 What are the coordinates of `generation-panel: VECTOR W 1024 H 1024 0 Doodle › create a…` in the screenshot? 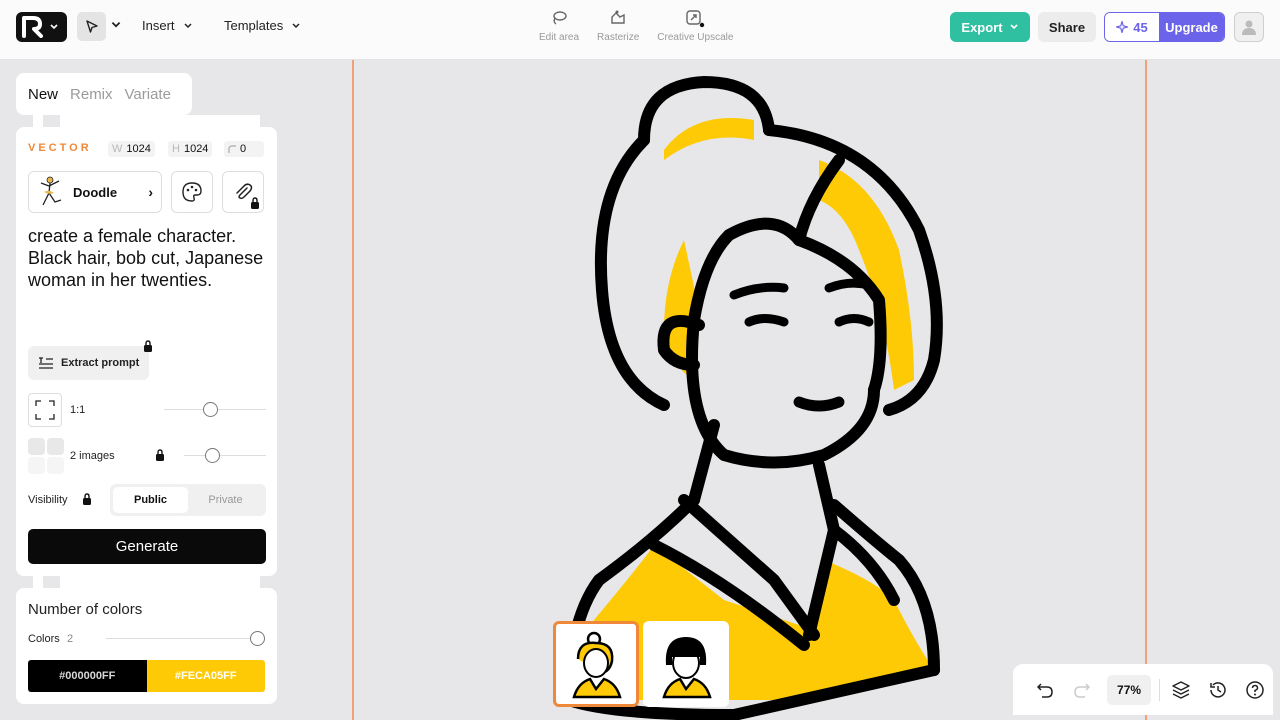 It's located at (146, 351).